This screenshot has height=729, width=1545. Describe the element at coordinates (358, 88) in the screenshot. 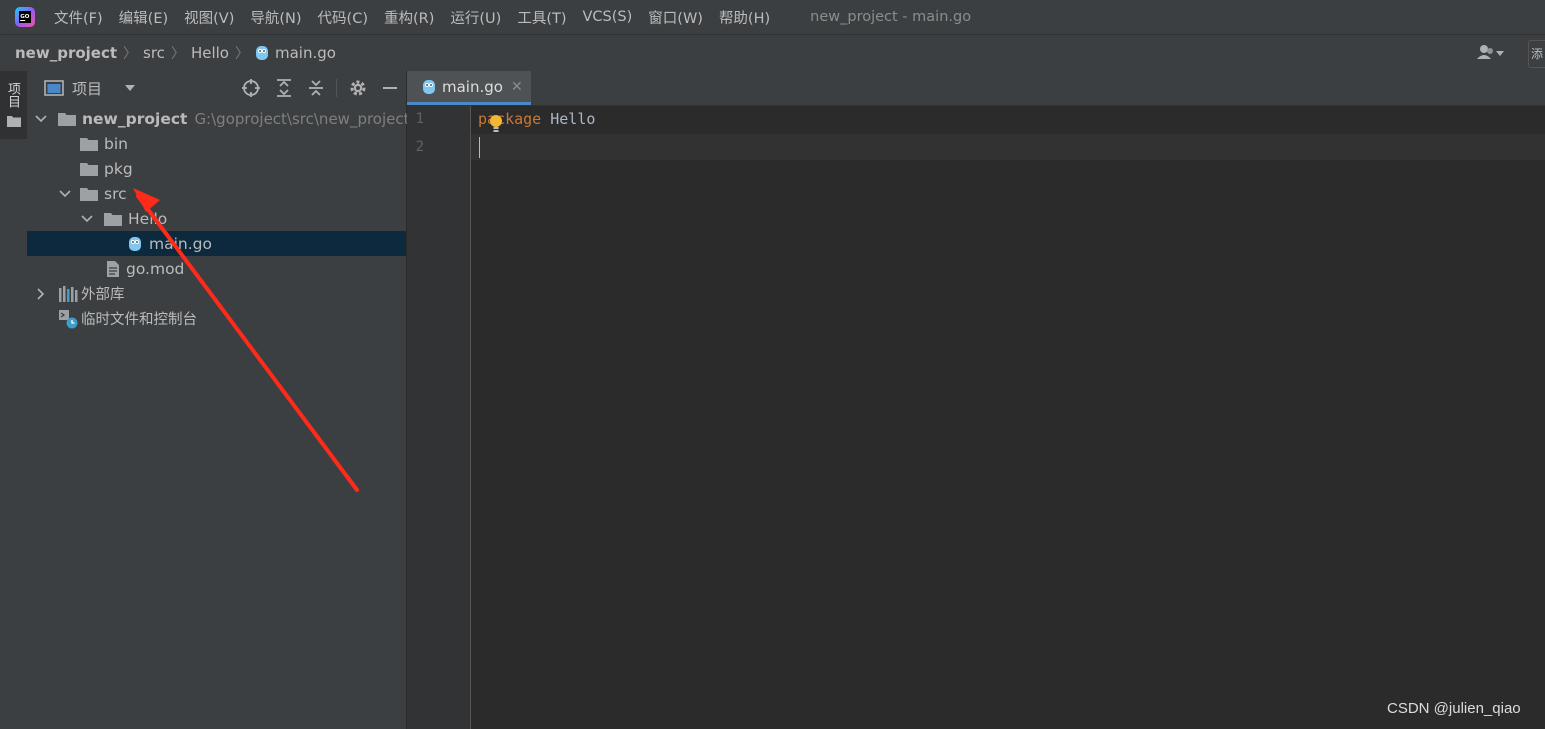

I see `gear-icon` at that location.